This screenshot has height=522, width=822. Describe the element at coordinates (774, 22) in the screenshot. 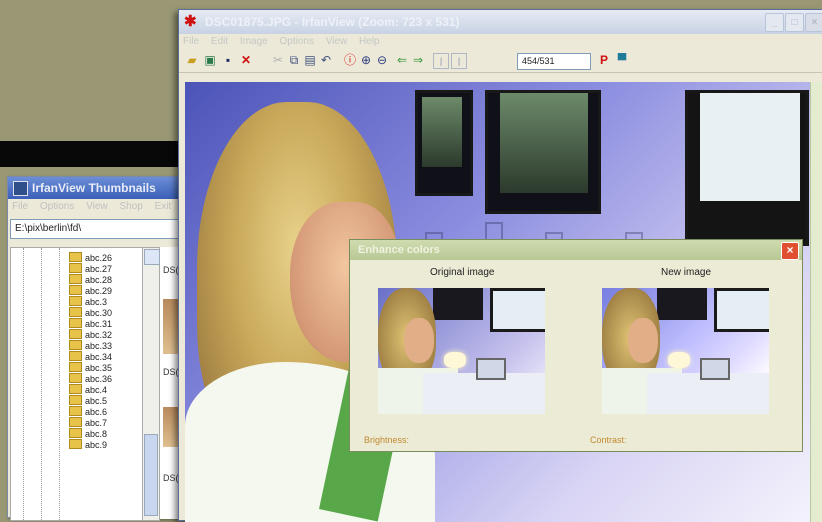

I see `minimize-button: _` at that location.